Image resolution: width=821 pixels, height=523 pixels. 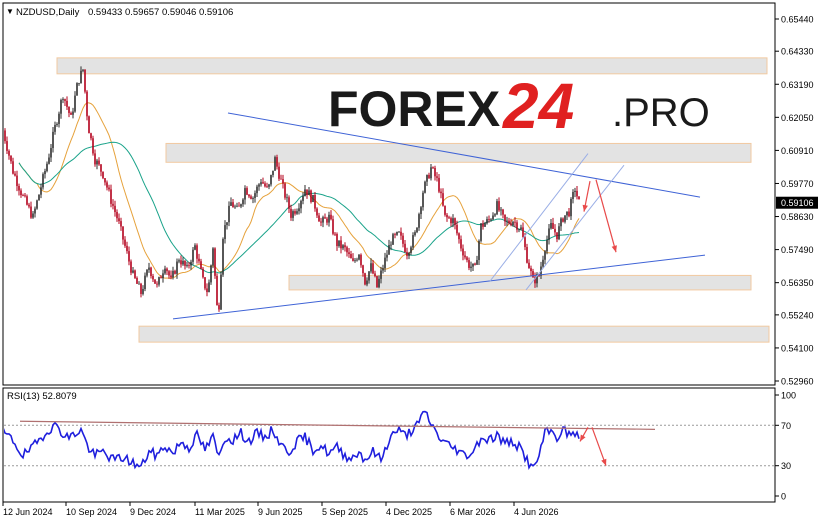 I want to click on price-tick-label: 0.64330, so click(x=797, y=52).